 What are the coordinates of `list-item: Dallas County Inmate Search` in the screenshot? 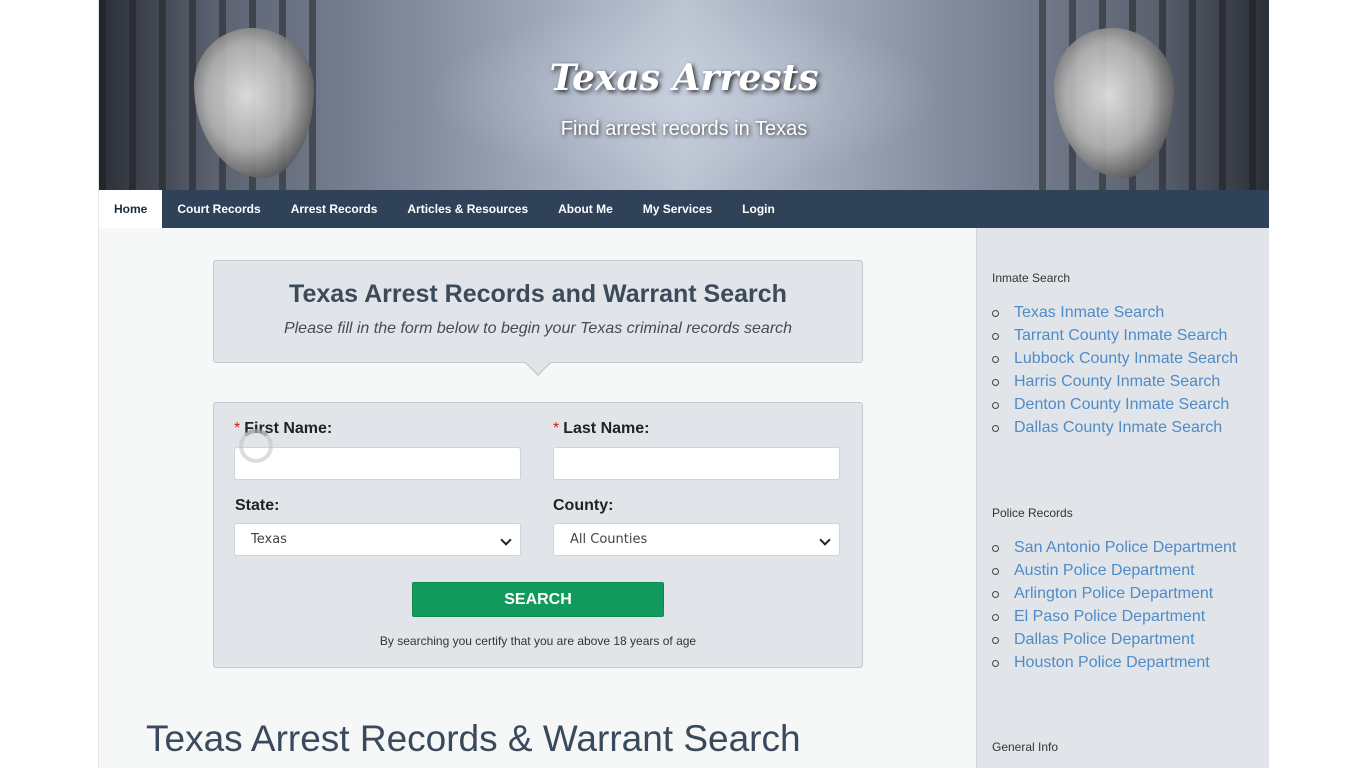 It's located at (1115, 427).